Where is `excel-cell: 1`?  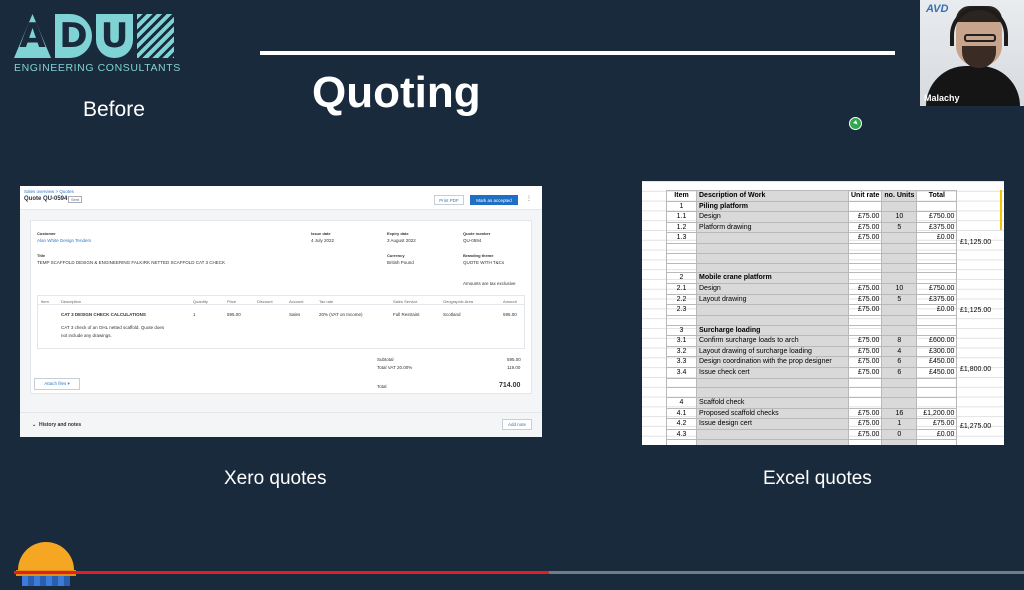 excel-cell: 1 is located at coordinates (681, 206).